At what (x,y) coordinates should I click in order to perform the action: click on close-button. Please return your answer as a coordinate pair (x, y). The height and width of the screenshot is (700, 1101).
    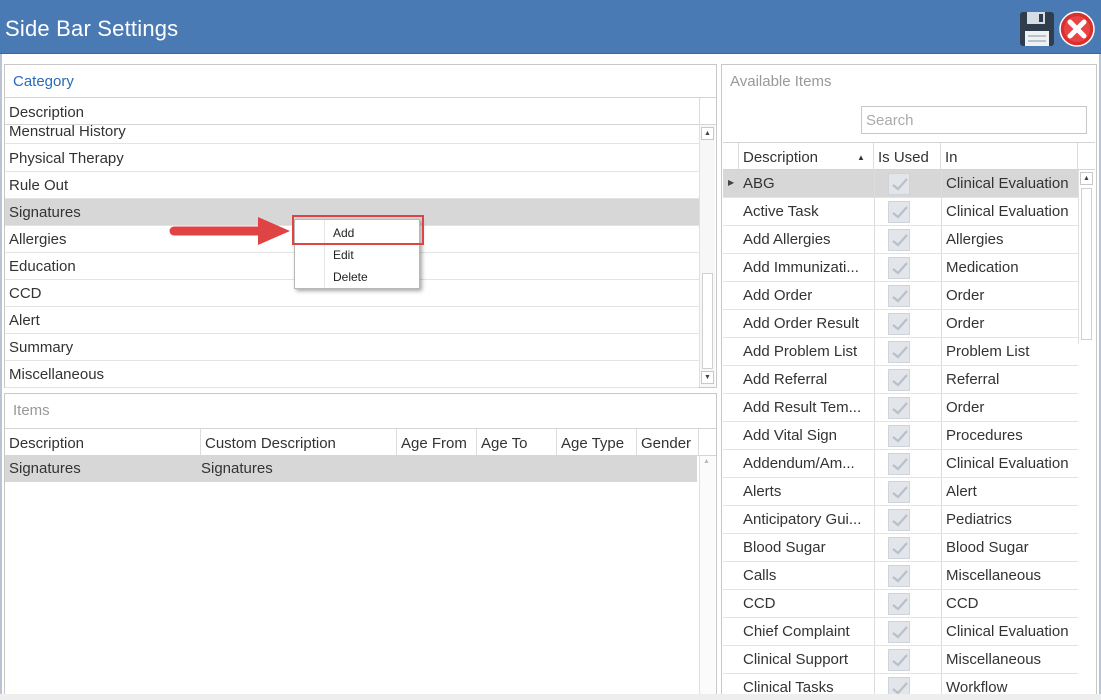
    Looking at the image, I should click on (1077, 29).